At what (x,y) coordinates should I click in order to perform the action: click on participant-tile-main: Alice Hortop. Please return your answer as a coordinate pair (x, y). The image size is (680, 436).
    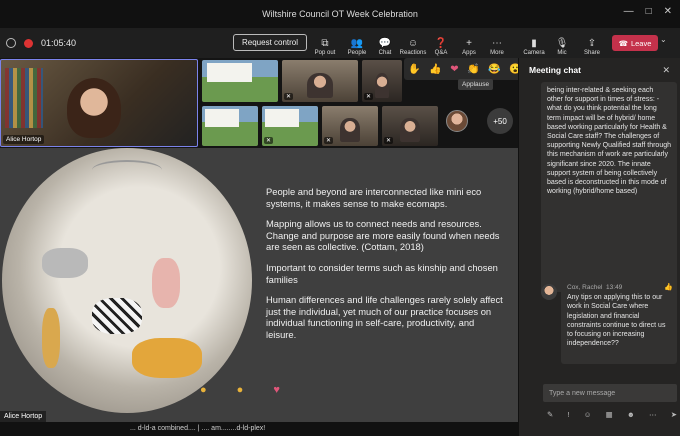
    Looking at the image, I should click on (99, 103).